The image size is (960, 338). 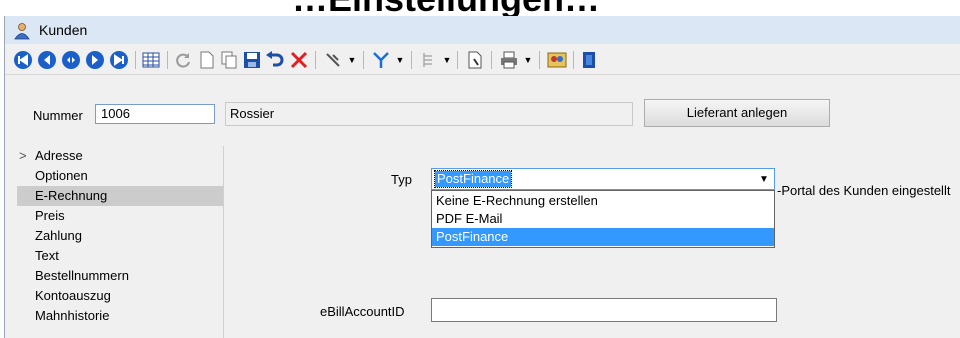 I want to click on document-icon, so click(x=475, y=60).